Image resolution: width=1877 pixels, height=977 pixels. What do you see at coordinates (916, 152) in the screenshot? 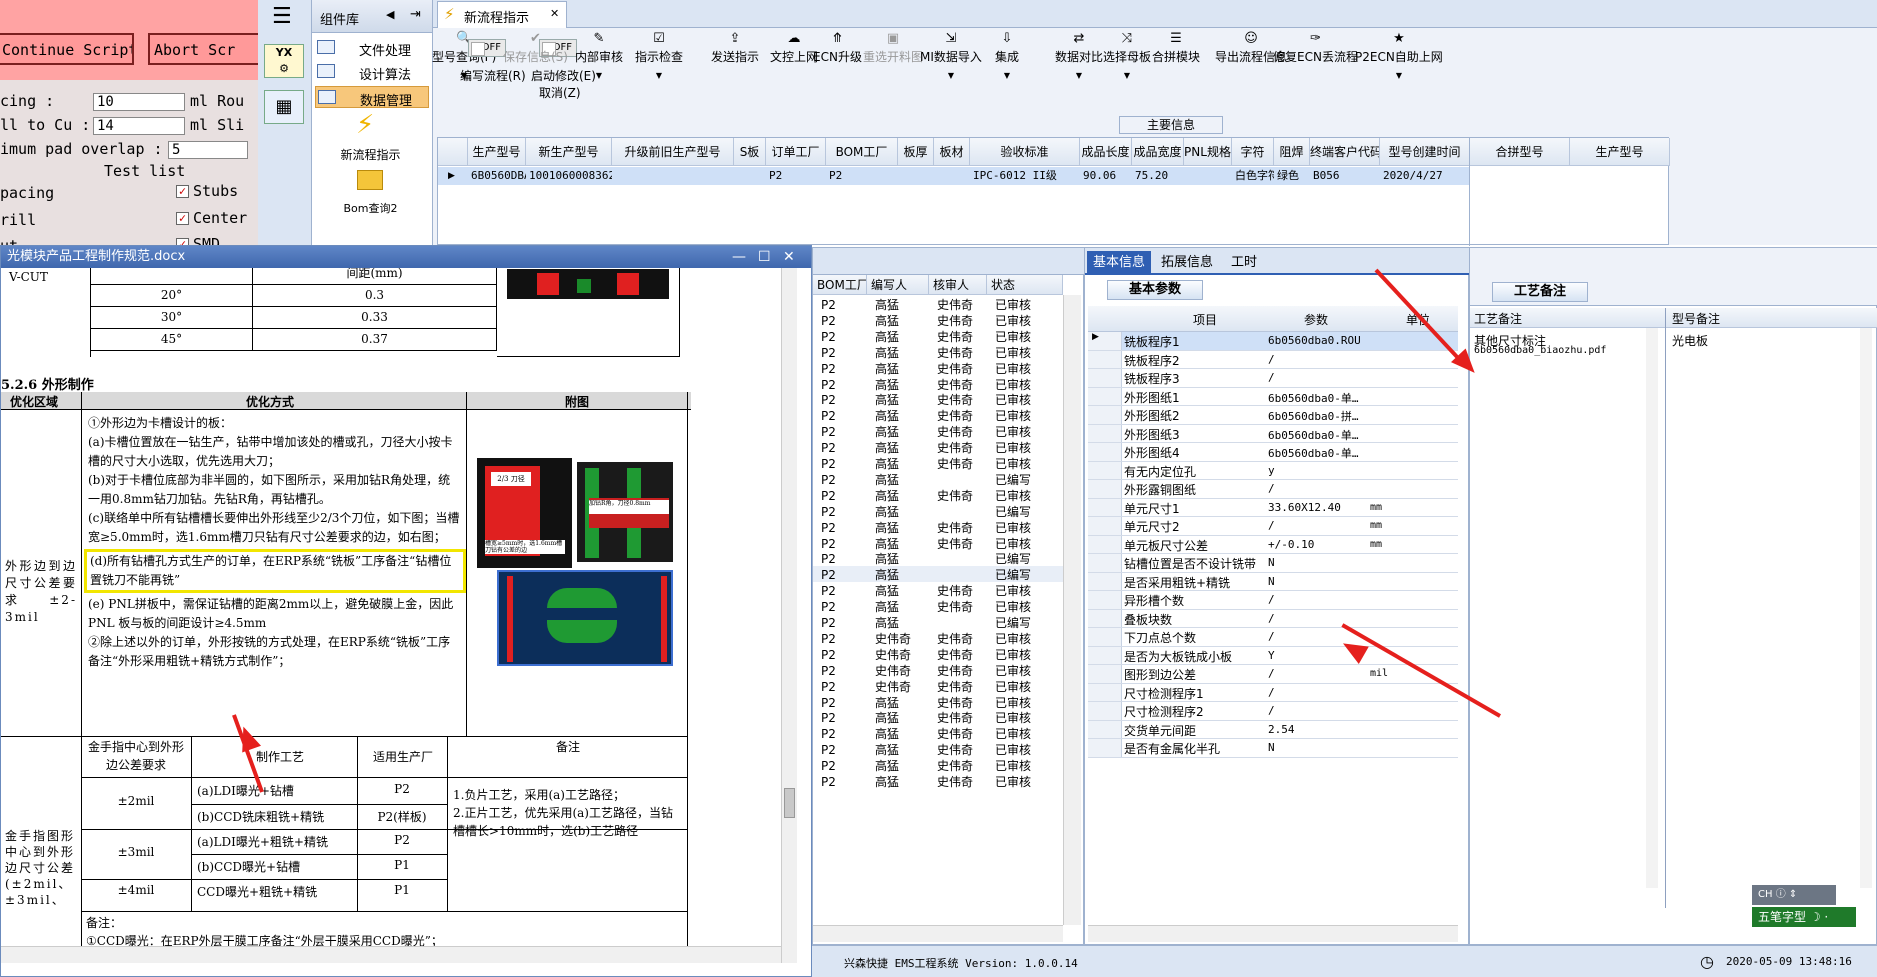
I see `column-header: 板厚` at bounding box center [916, 152].